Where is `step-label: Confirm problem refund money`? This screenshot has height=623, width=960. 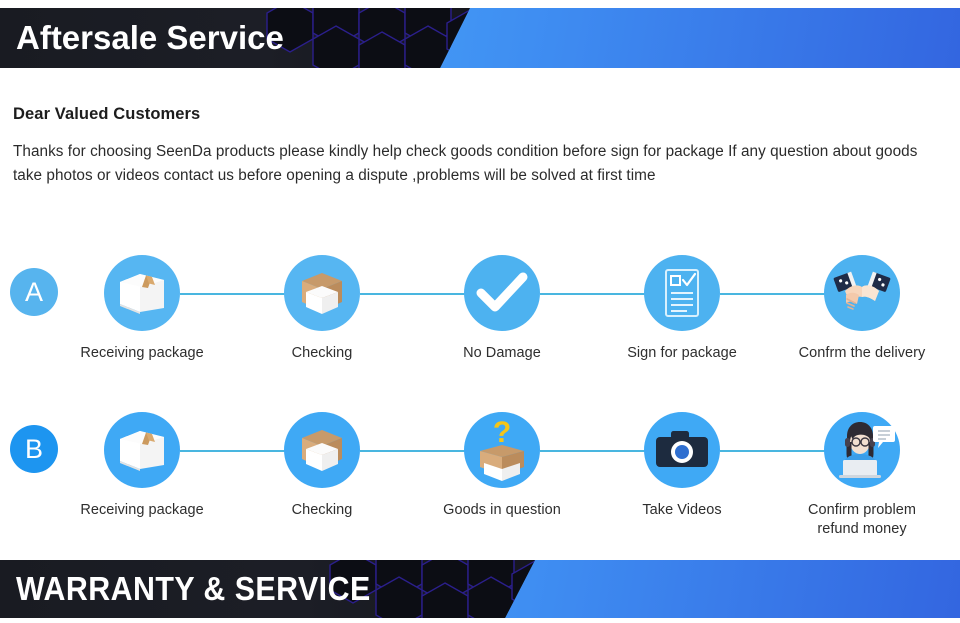
step-label: Confirm problem refund money is located at coordinates (862, 519).